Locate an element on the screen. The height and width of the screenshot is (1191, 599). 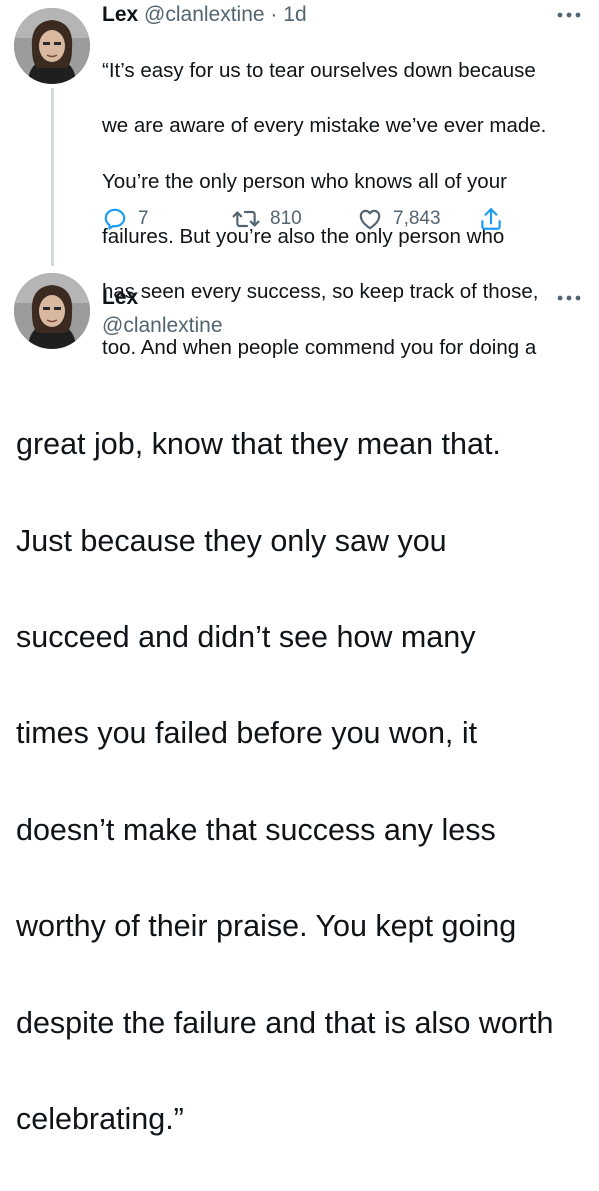
like-button: 7,843 is located at coordinates (399, 219).